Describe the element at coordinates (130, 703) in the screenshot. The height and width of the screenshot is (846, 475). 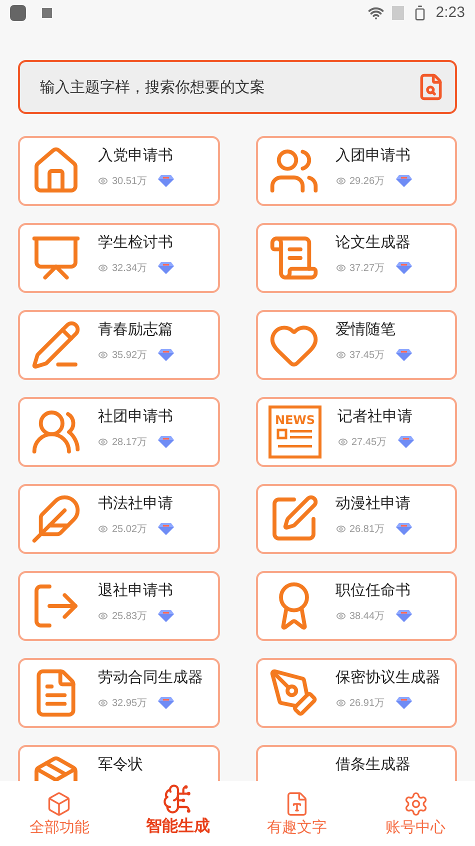
I see `view-count: 32.95万` at that location.